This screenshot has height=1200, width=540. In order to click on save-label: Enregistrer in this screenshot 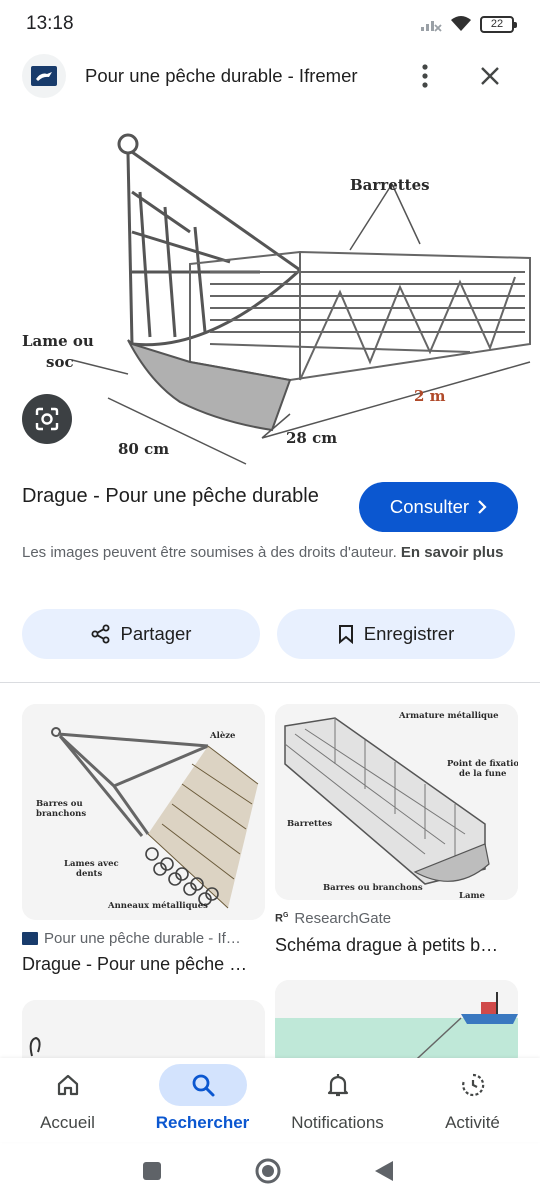, I will do `click(409, 633)`.